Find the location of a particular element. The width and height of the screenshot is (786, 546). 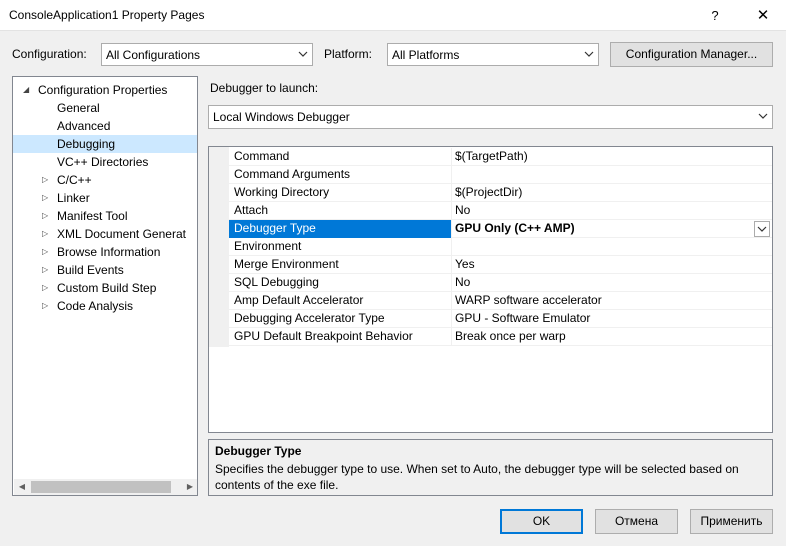

property-name: Attach is located at coordinates (340, 211).